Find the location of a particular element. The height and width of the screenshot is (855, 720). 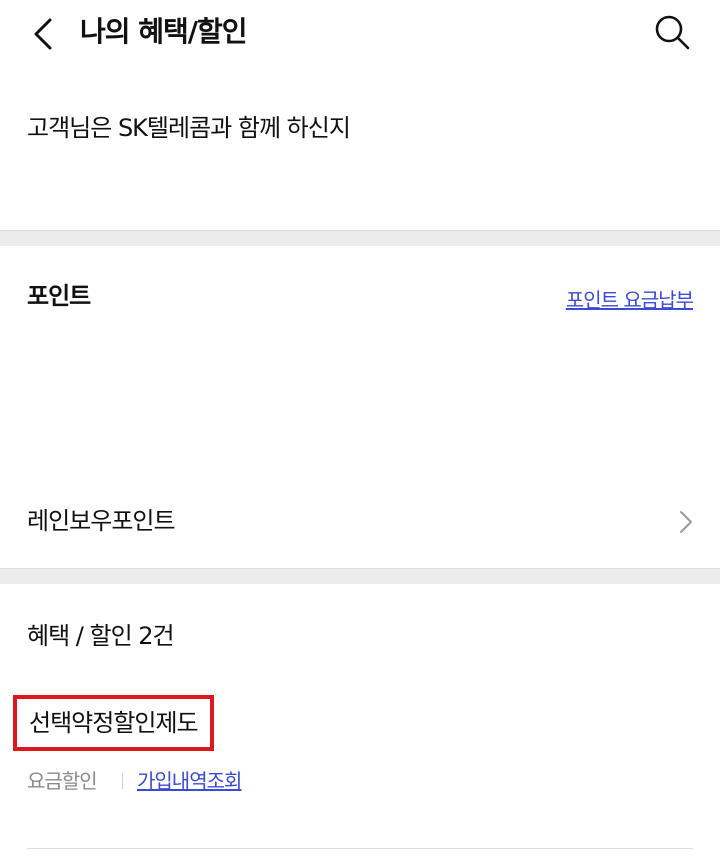

list-divider is located at coordinates (360, 848).